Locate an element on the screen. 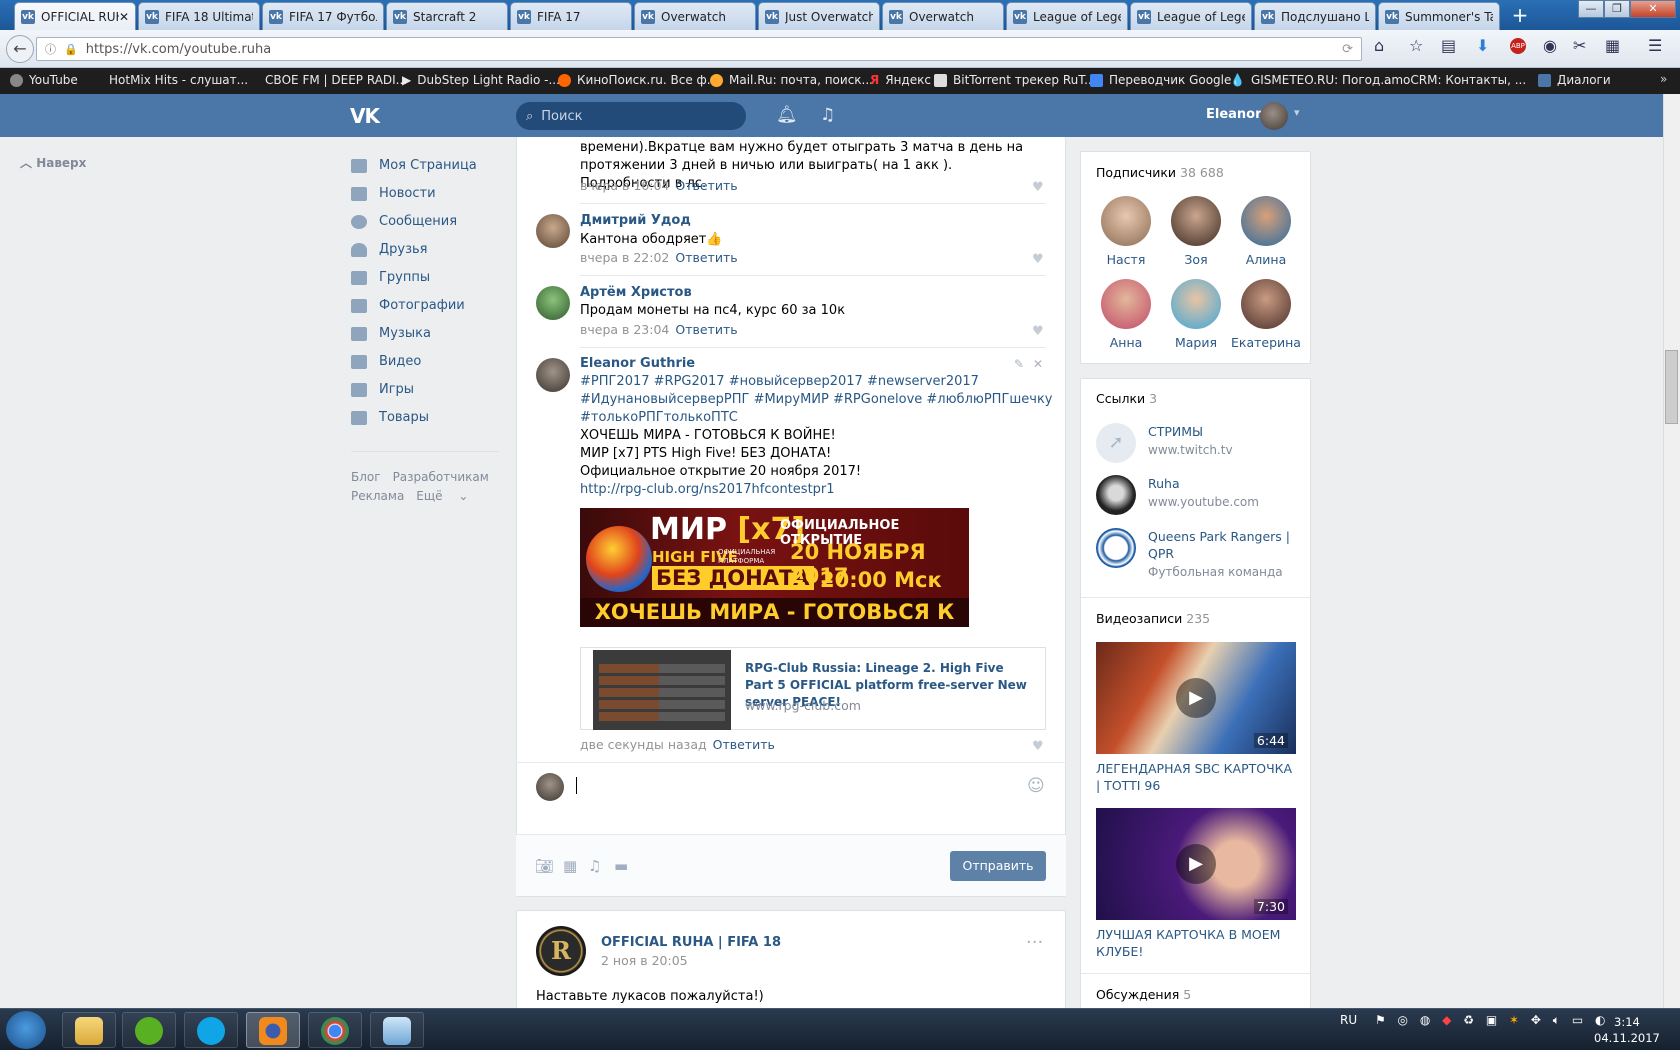 This screenshot has height=1050, width=1680. subscriber-item: Екатерина is located at coordinates (1266, 314).